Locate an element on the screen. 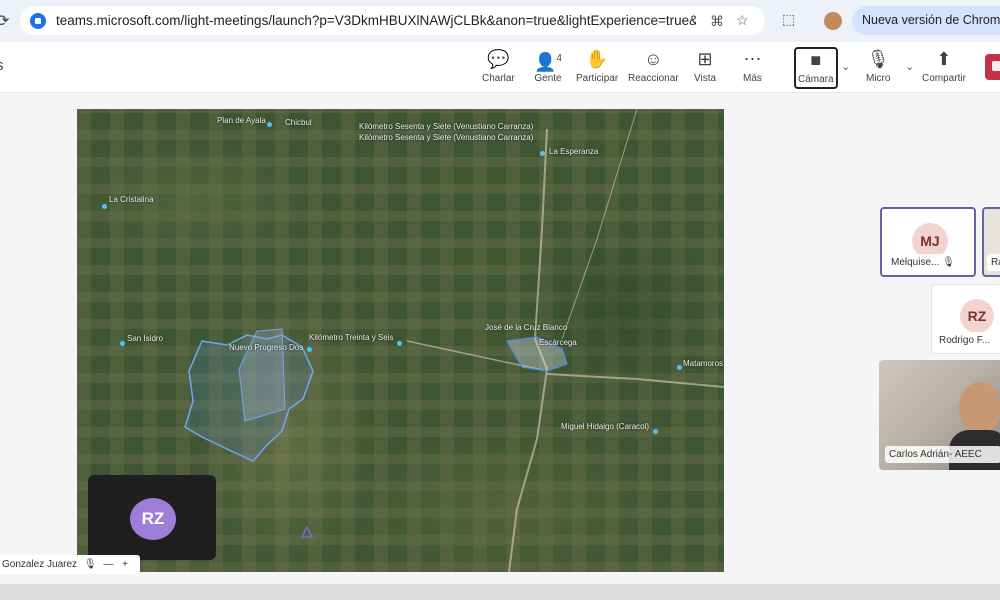 The height and width of the screenshot is (600, 1000). teams-site-icon is located at coordinates (38, 21).